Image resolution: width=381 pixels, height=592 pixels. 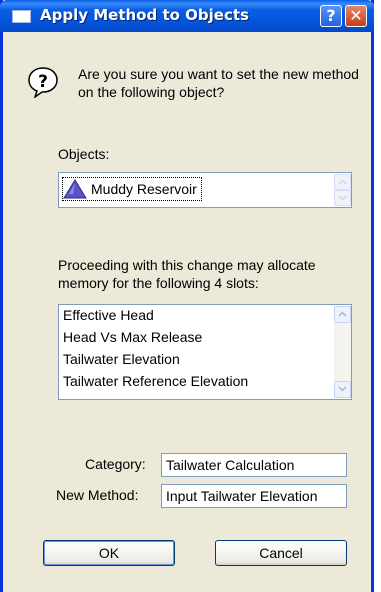 I want to click on list-item-slot: Effective Head, so click(x=108, y=315).